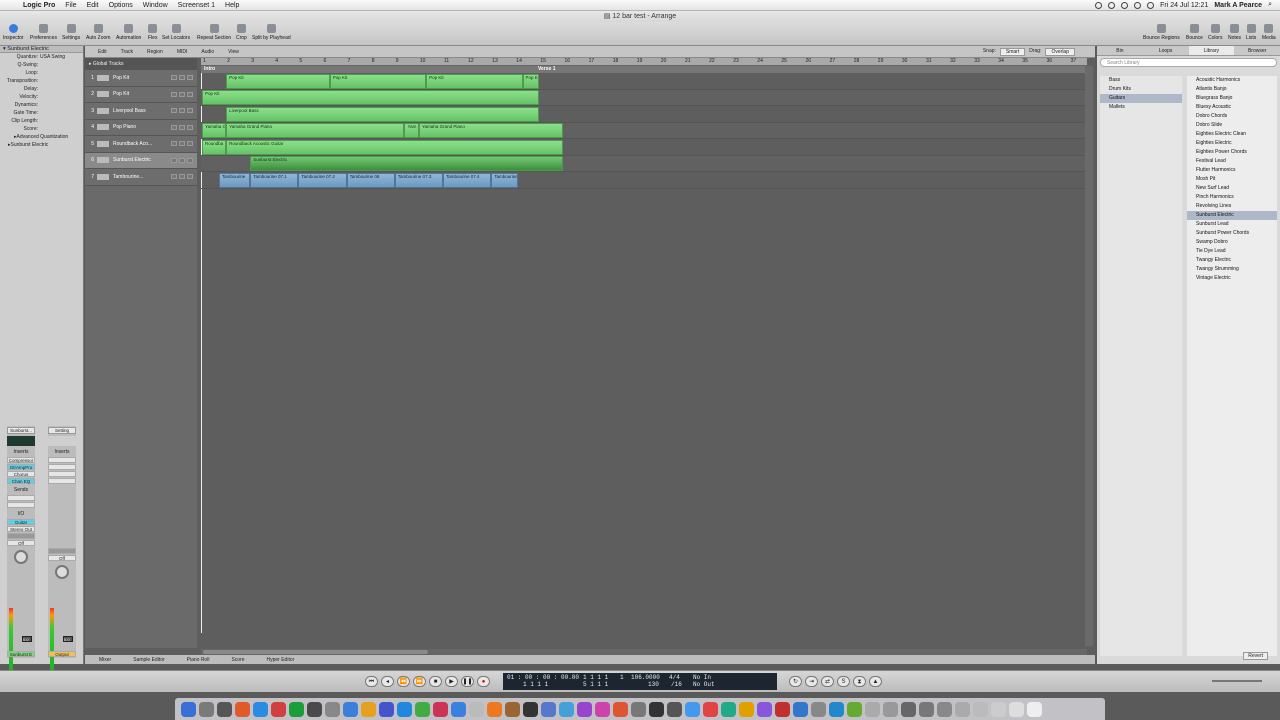 The height and width of the screenshot is (720, 1280). Describe the element at coordinates (41, 73) in the screenshot. I see `param-row: Loop:` at that location.